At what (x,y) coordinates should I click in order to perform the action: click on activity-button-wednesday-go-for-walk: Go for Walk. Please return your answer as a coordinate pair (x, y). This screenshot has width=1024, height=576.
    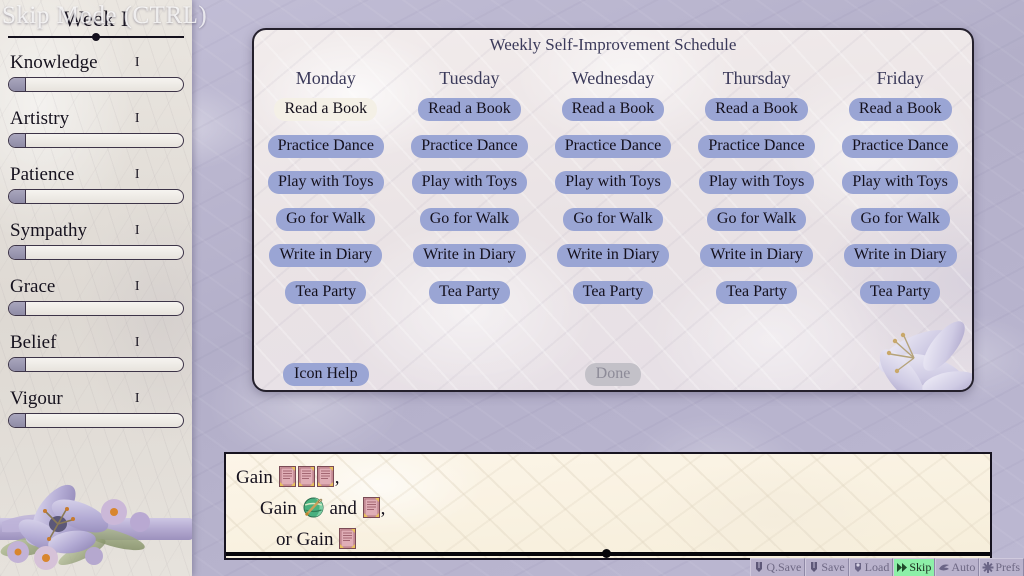
    Looking at the image, I should click on (613, 219).